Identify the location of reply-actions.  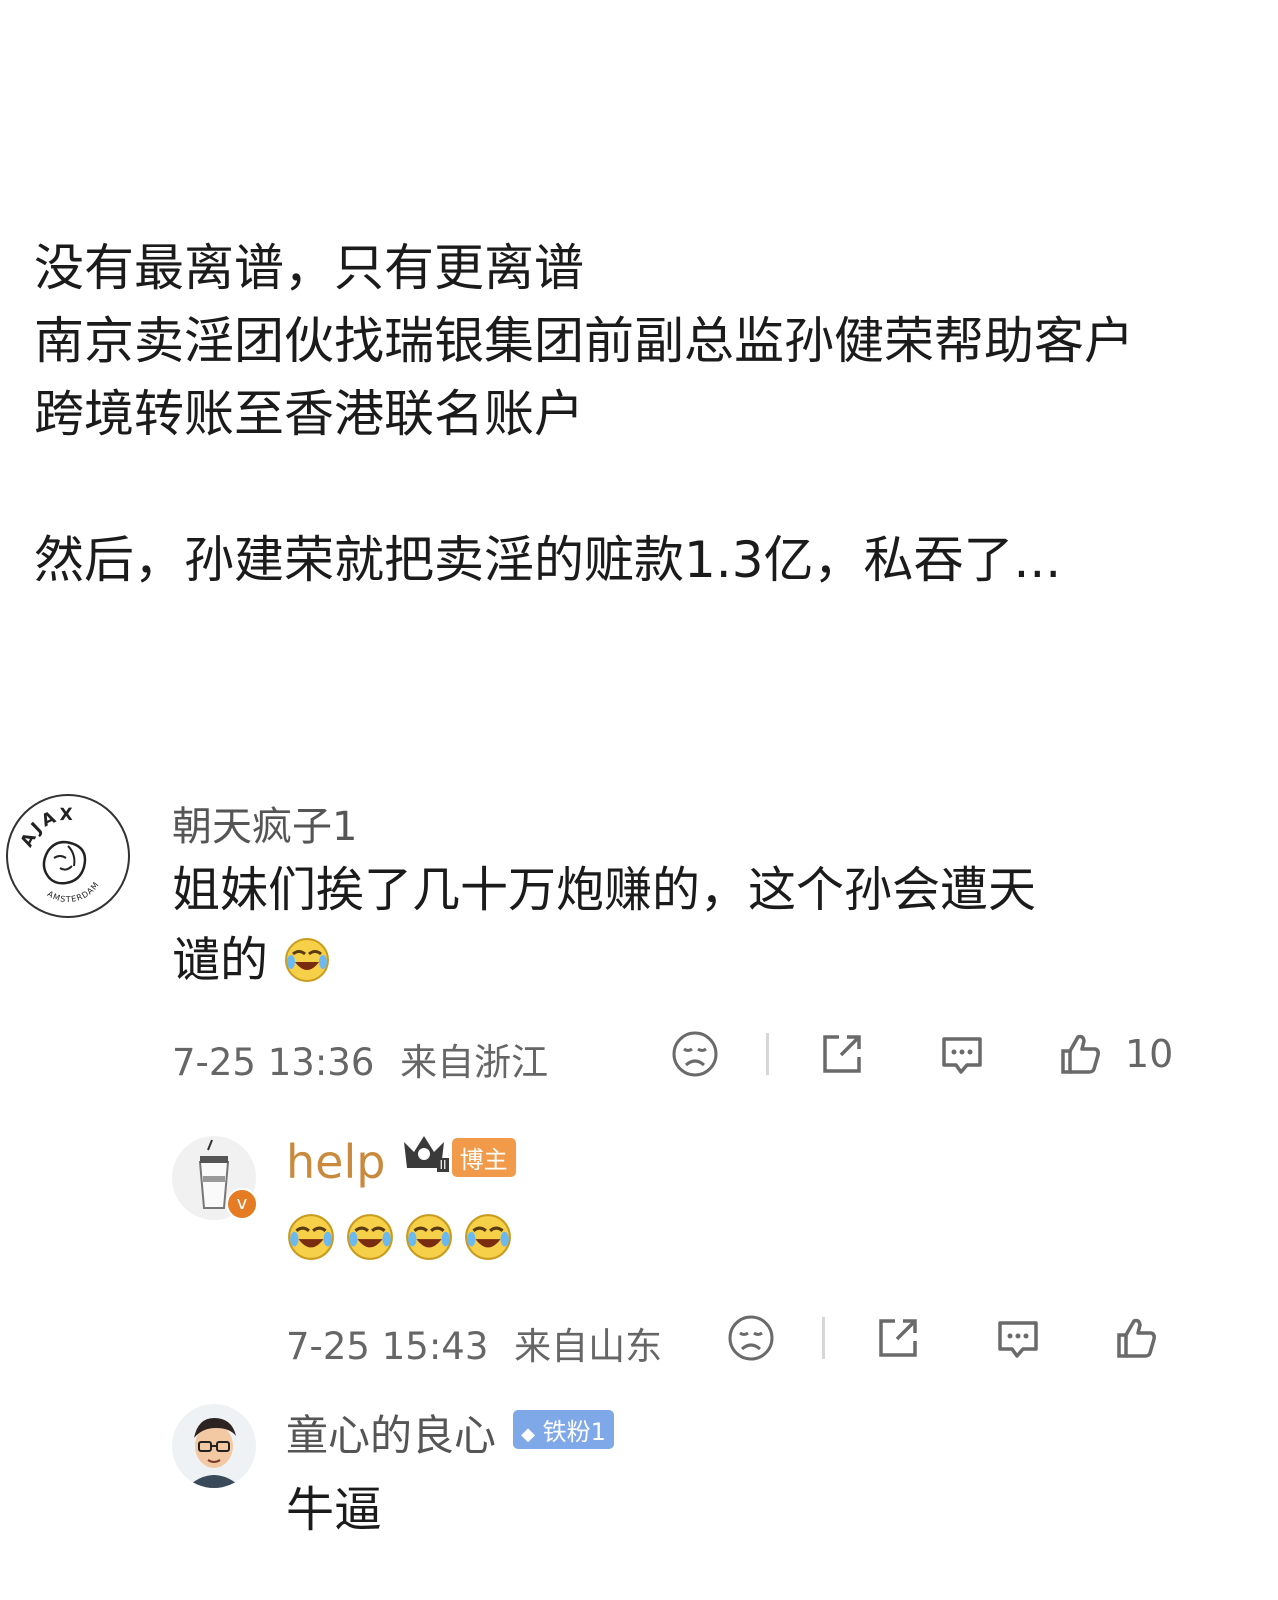
(943, 1338).